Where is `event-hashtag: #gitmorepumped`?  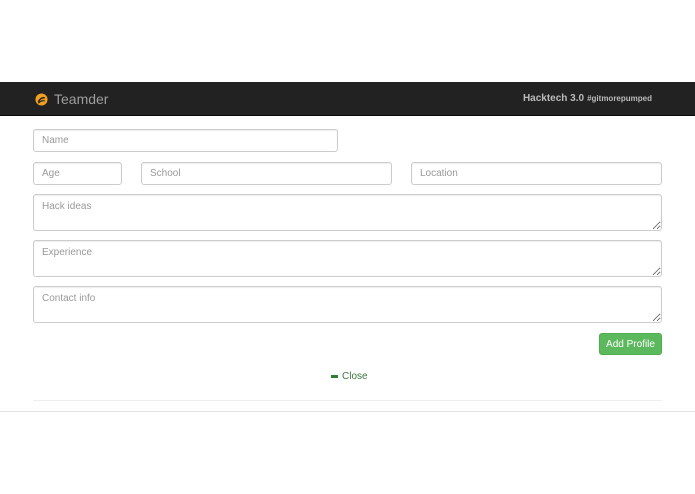
event-hashtag: #gitmorepumped is located at coordinates (619, 98).